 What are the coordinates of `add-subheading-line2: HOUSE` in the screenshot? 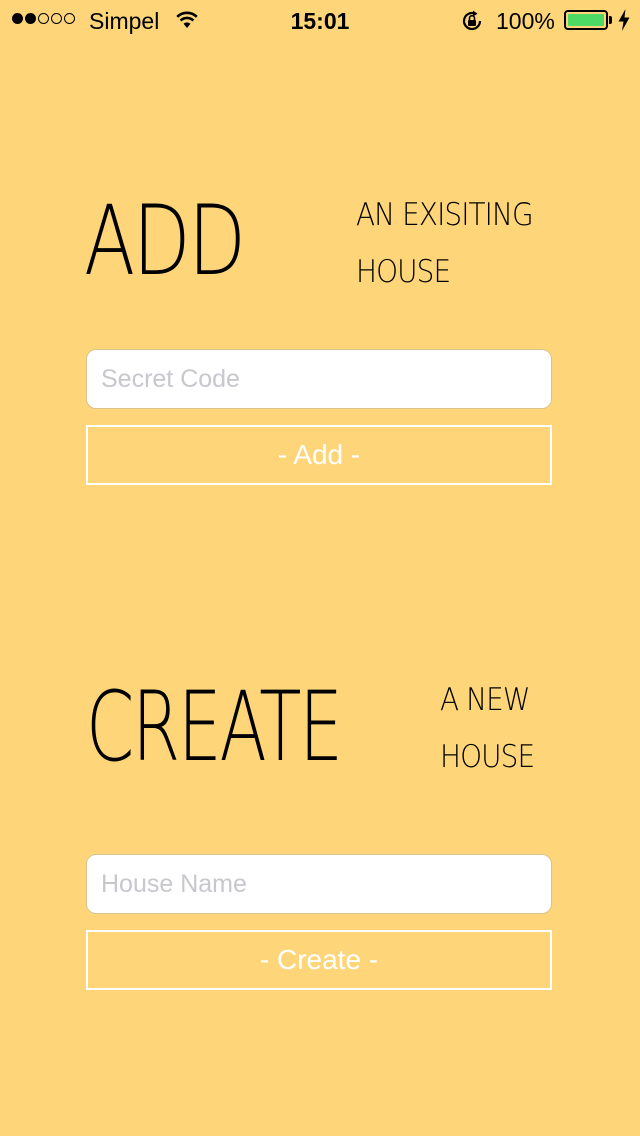 It's located at (403, 272).